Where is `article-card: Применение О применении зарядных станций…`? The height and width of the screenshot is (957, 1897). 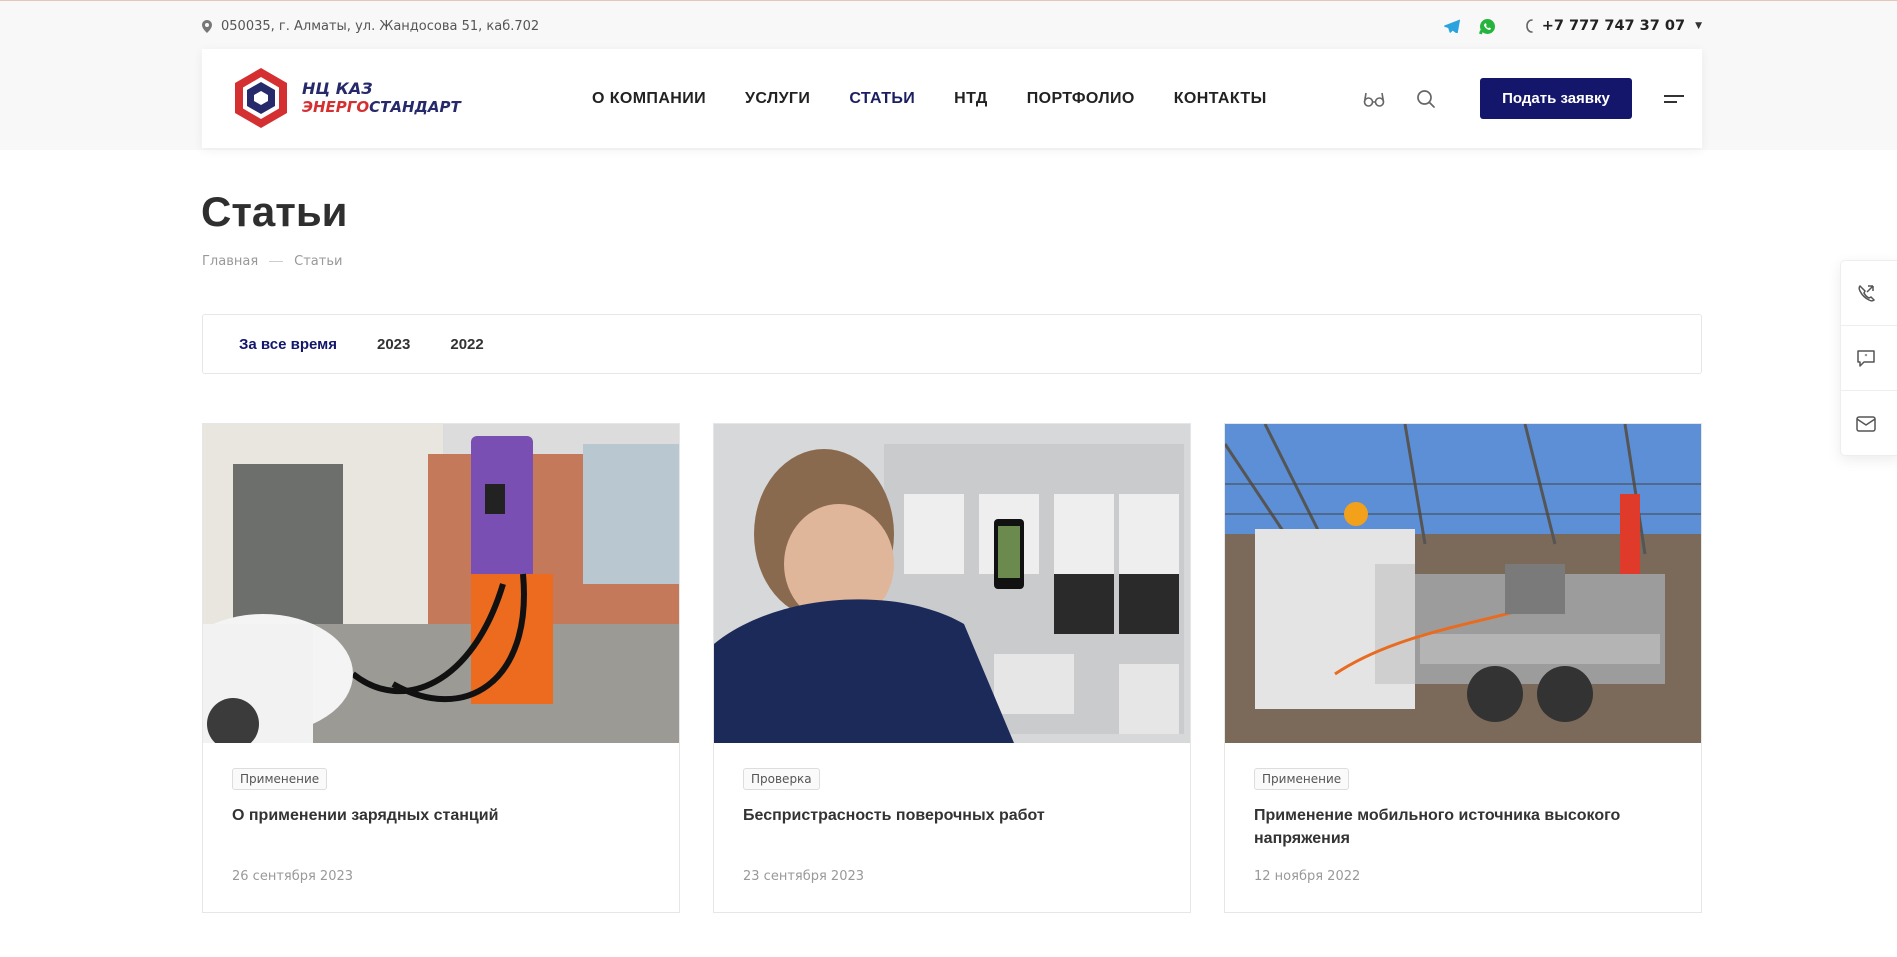 article-card: Применение О применении зарядных станций… is located at coordinates (441, 668).